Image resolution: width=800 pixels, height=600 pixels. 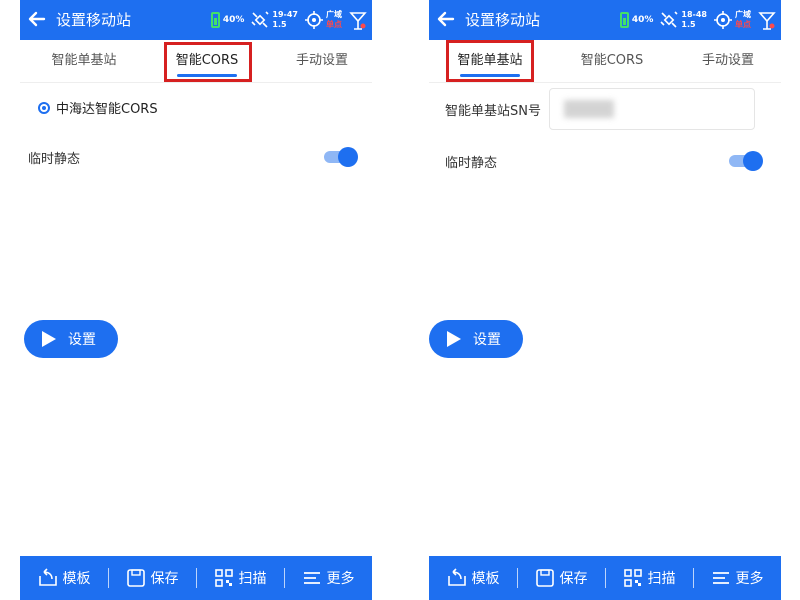 What do you see at coordinates (605, 20) in the screenshot?
I see `app-bar: 设置移动站 40% 18-48 1.5 广域 单点` at bounding box center [605, 20].